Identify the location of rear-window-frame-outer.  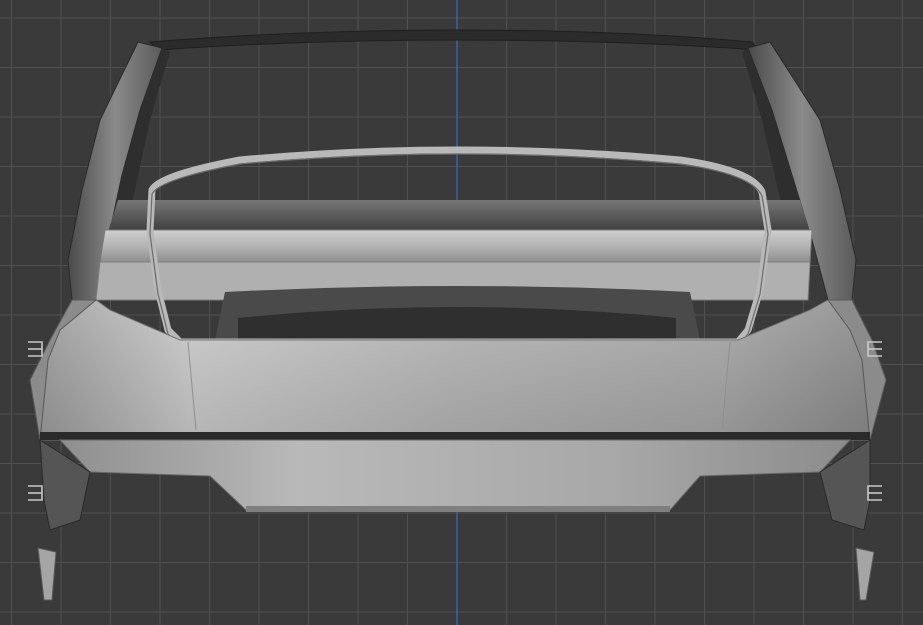
(454, 40).